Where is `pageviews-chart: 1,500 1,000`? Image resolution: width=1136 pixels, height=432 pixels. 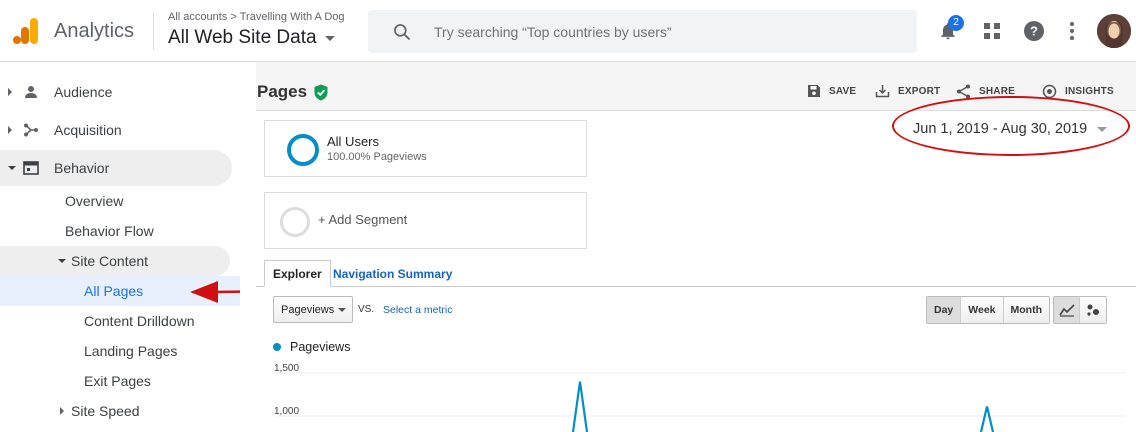
pageviews-chart: 1,500 1,000 is located at coordinates (700, 397).